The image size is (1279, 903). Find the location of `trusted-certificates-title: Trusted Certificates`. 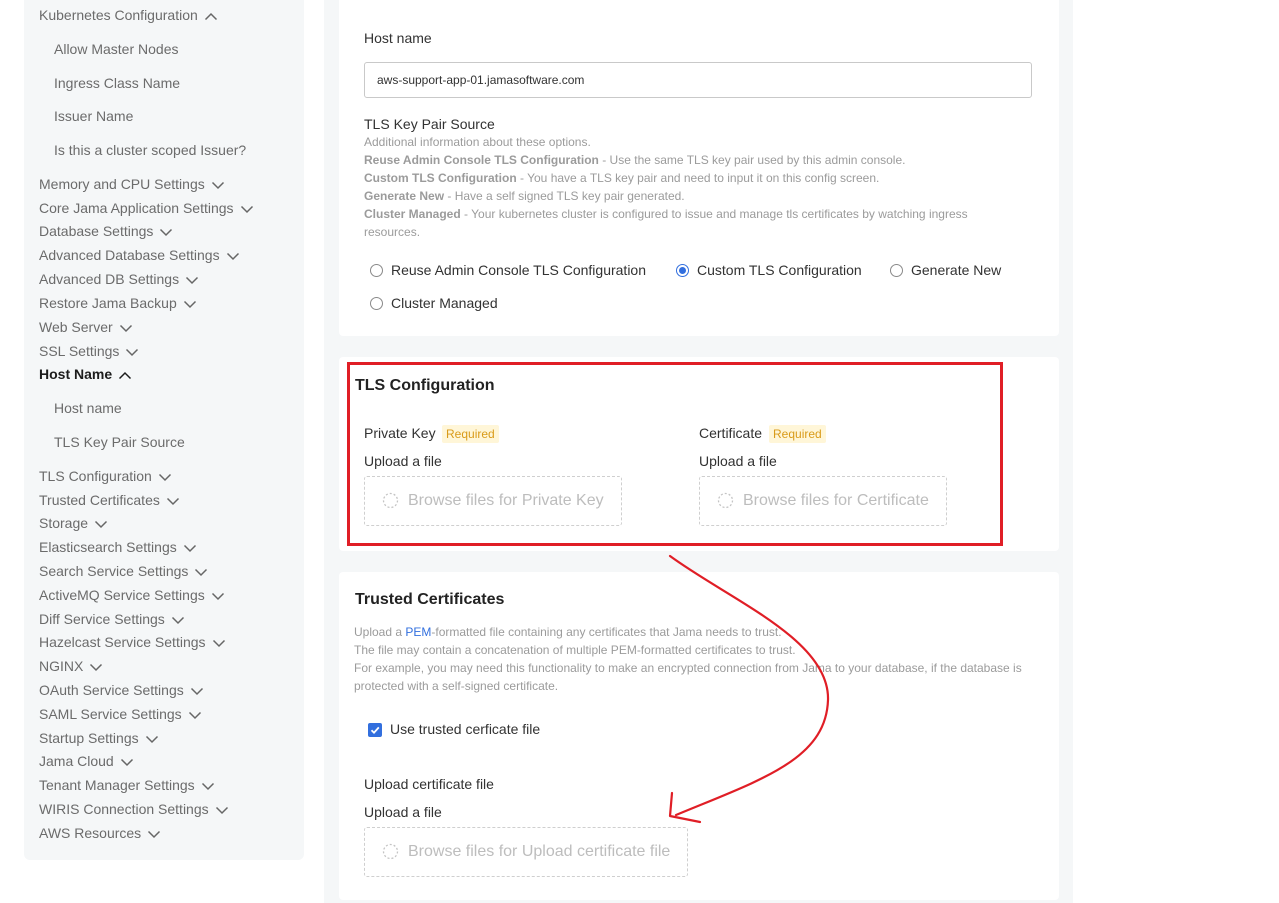

trusted-certificates-title: Trusted Certificates is located at coordinates (430, 599).